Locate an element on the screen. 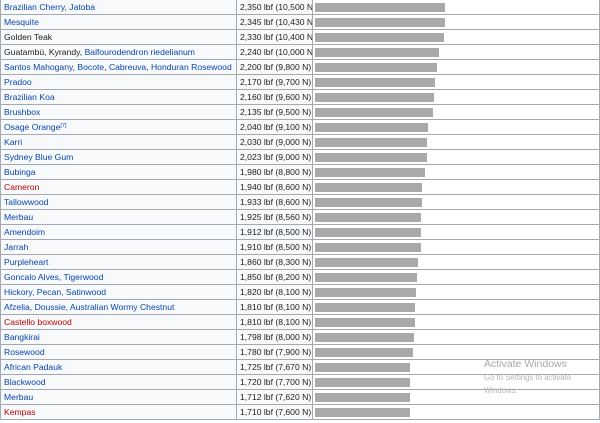 The image size is (600, 423). wood-name-cell: Jarrah is located at coordinates (118, 247).